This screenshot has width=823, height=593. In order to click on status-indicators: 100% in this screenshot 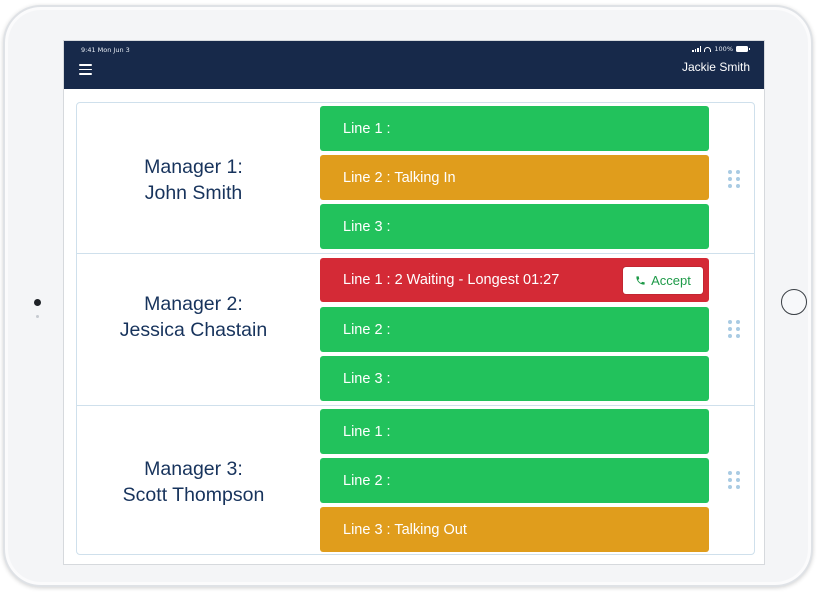, I will do `click(721, 49)`.